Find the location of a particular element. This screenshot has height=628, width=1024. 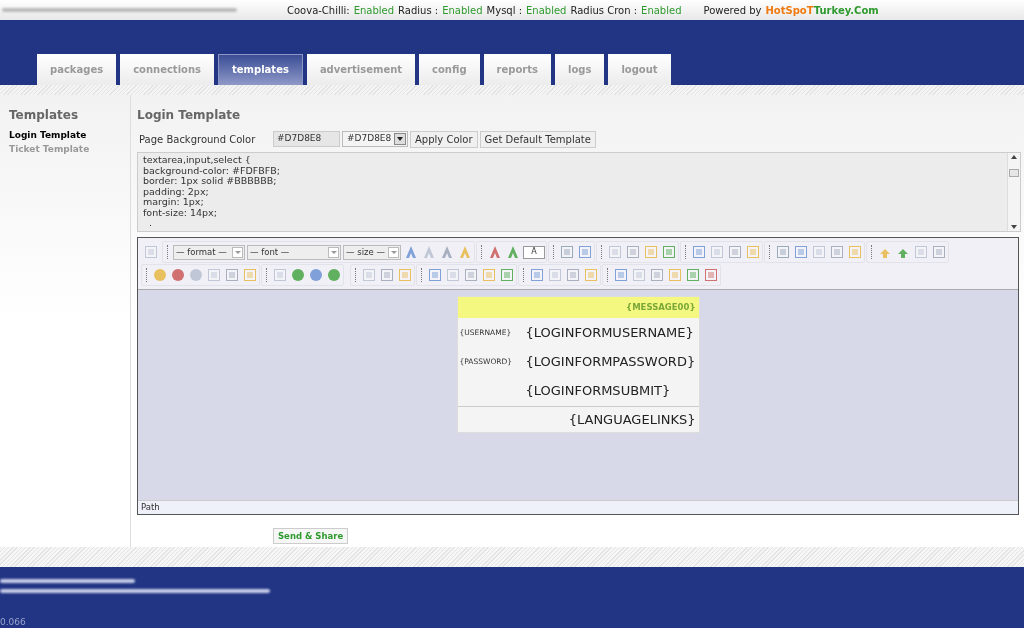

path-label: Path is located at coordinates (150, 507).